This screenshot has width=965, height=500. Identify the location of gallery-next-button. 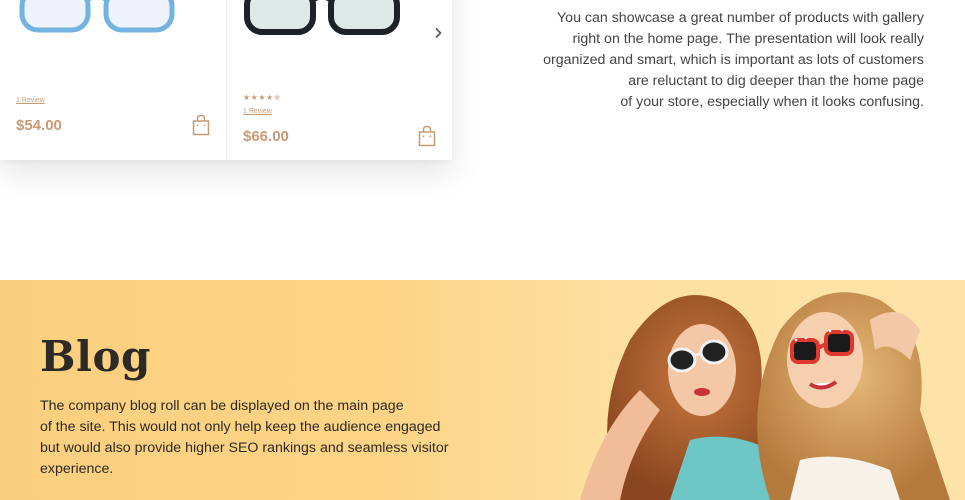
(438, 33).